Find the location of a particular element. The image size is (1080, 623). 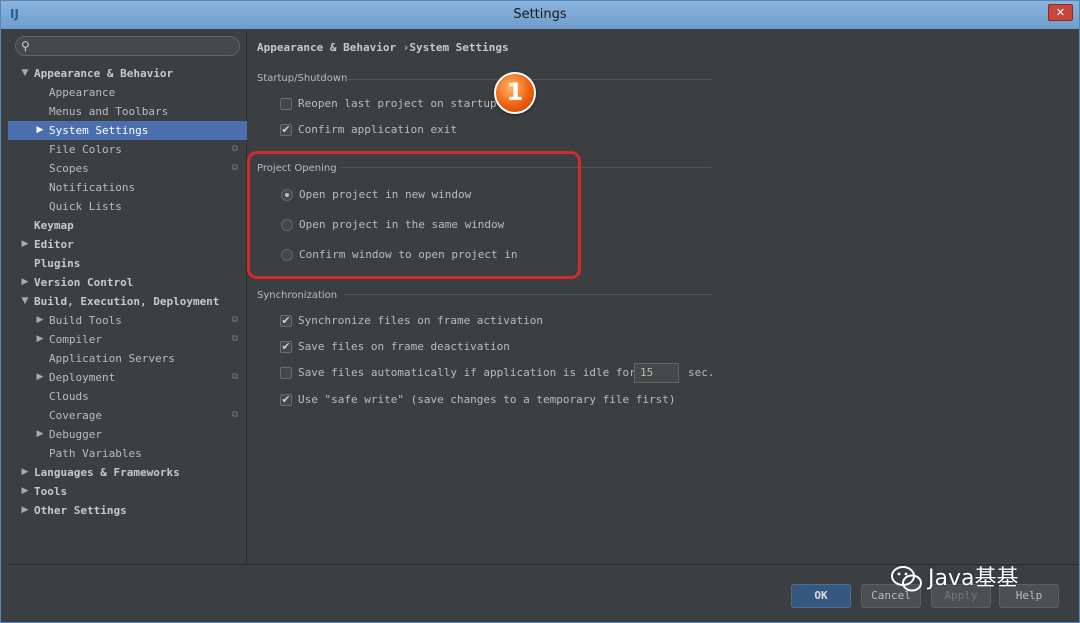

tree-item-version-control: ▶ Version Control is located at coordinates (127, 282).